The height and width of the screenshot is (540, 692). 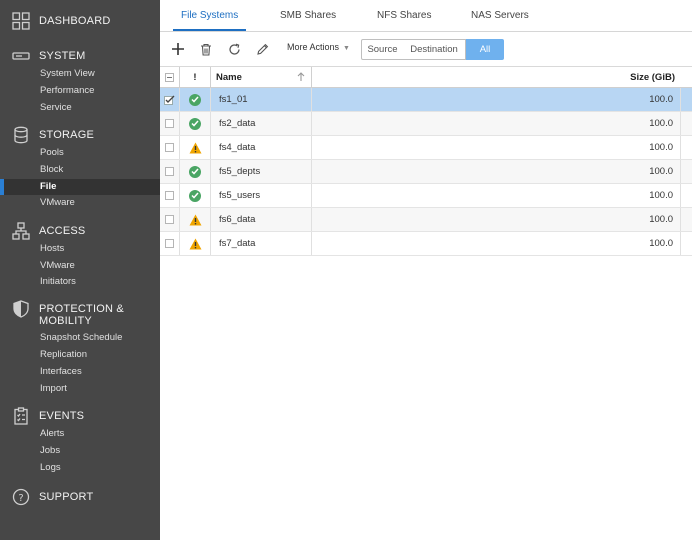 I want to click on header-name: Name, so click(x=261, y=77).